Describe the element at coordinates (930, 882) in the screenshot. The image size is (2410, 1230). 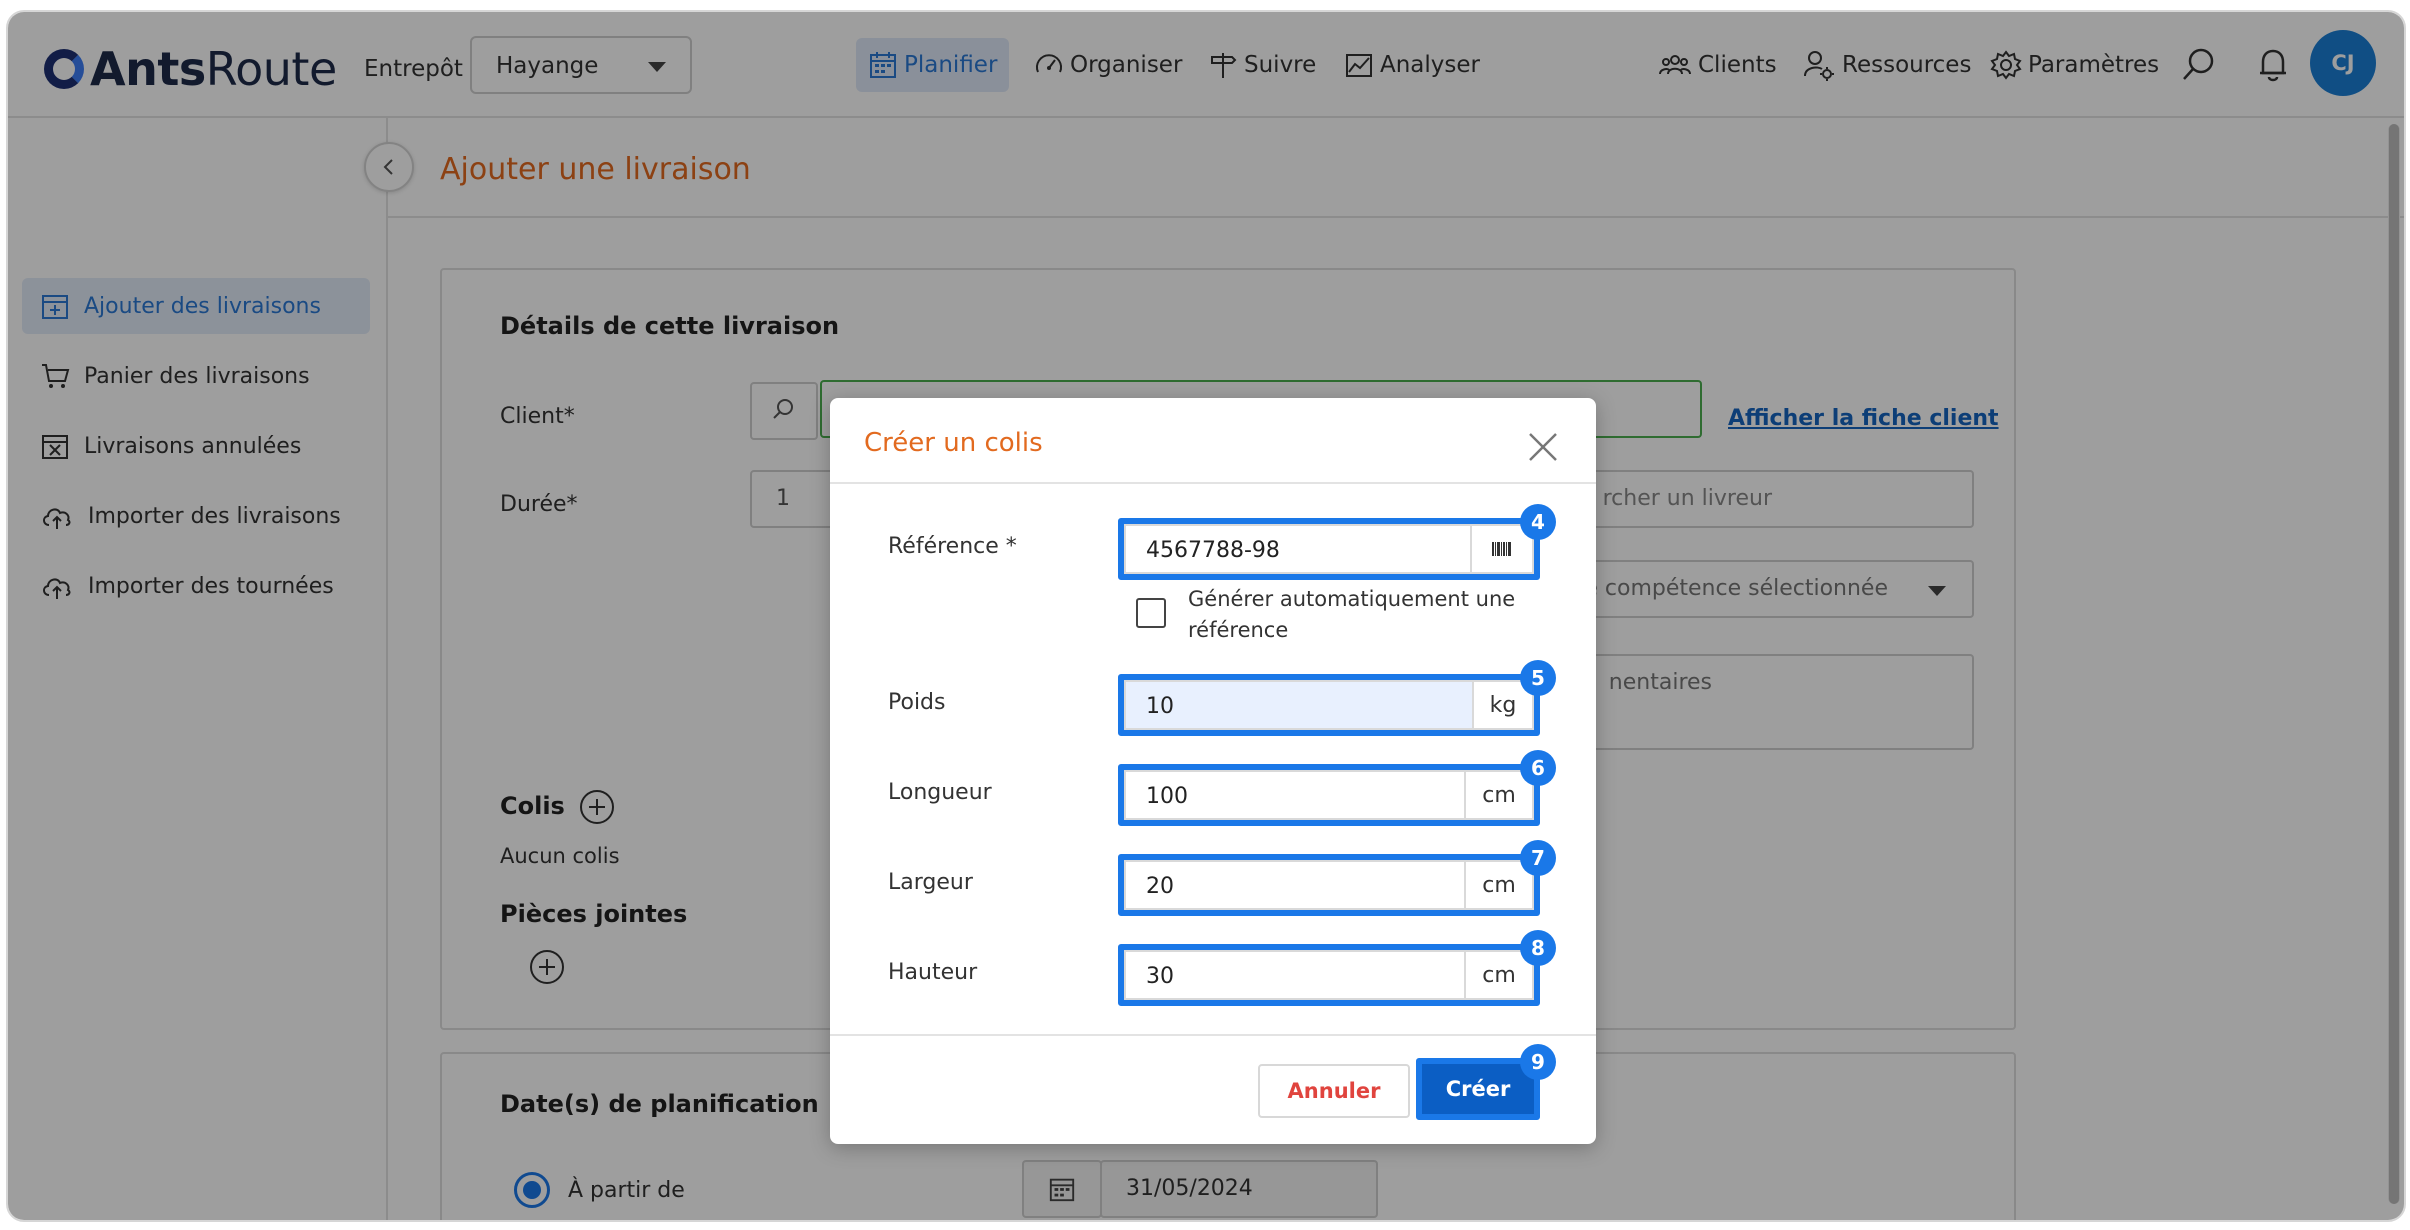
I see `width-label: Largeur` at that location.